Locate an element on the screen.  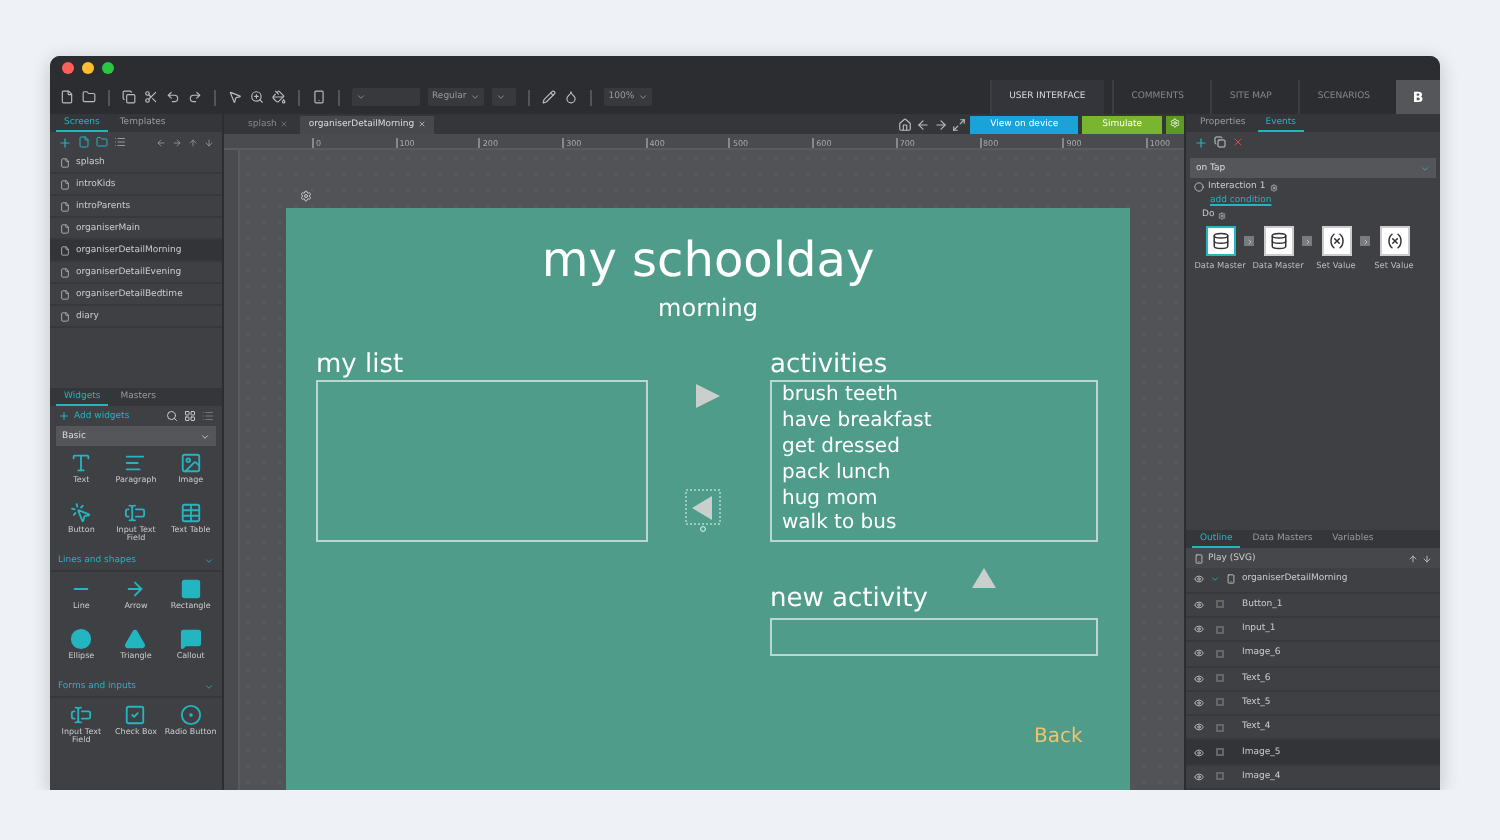
activity-item: pack lunch is located at coordinates (837, 474).